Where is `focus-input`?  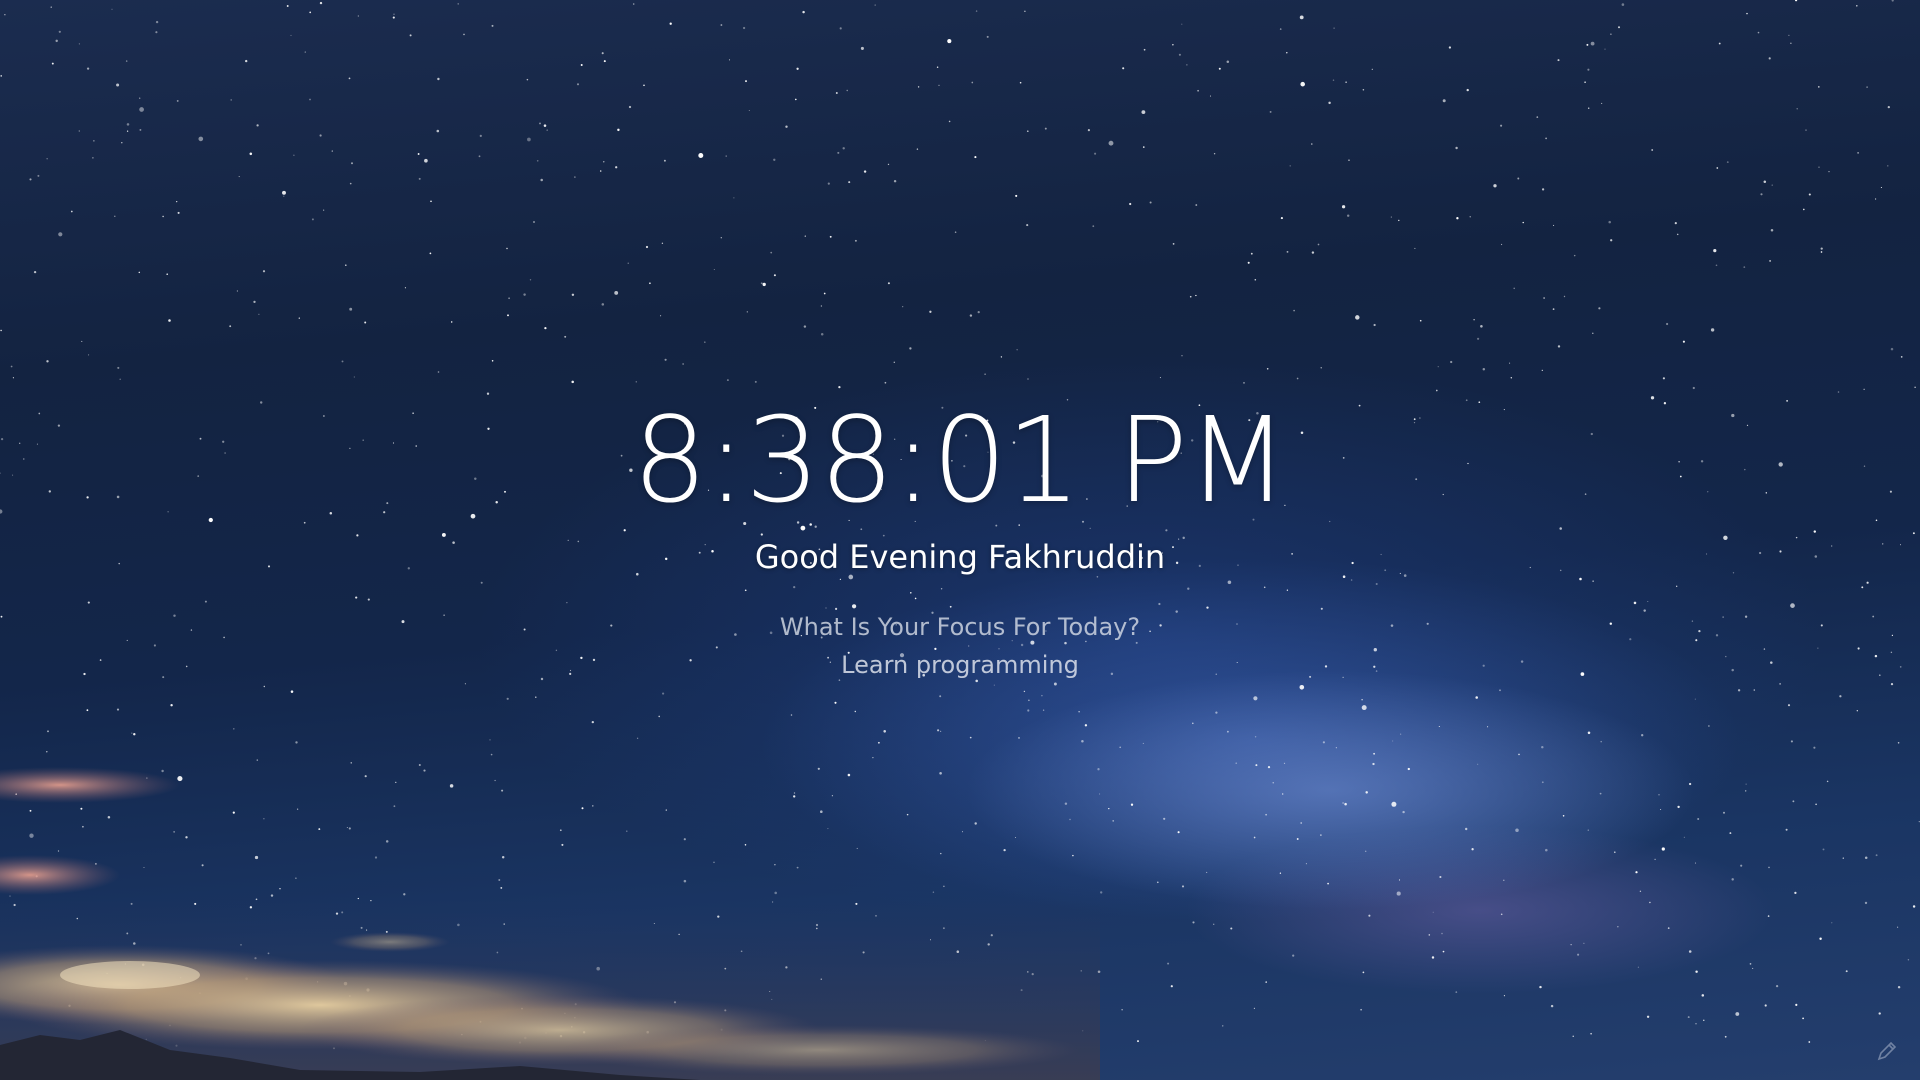
focus-input is located at coordinates (960, 665).